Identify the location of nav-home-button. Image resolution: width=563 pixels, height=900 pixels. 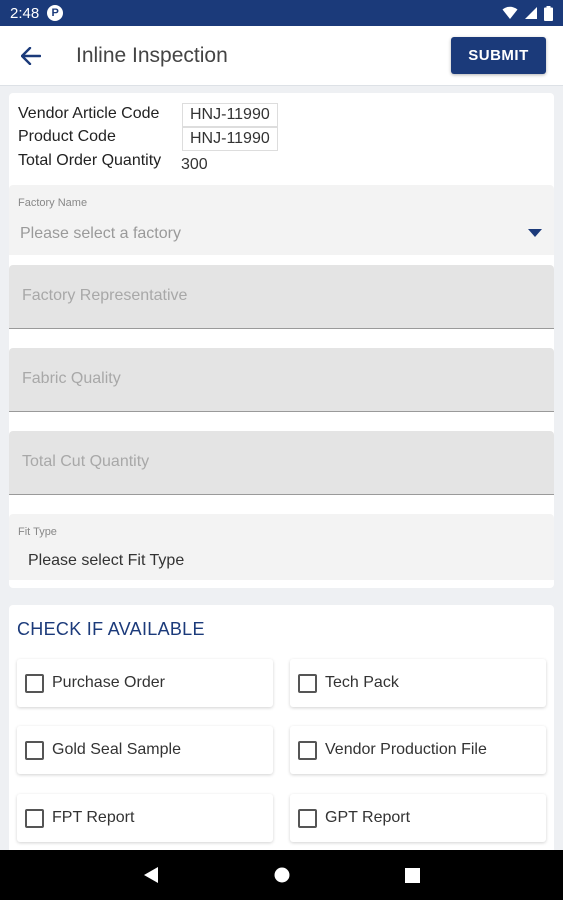
(282, 875).